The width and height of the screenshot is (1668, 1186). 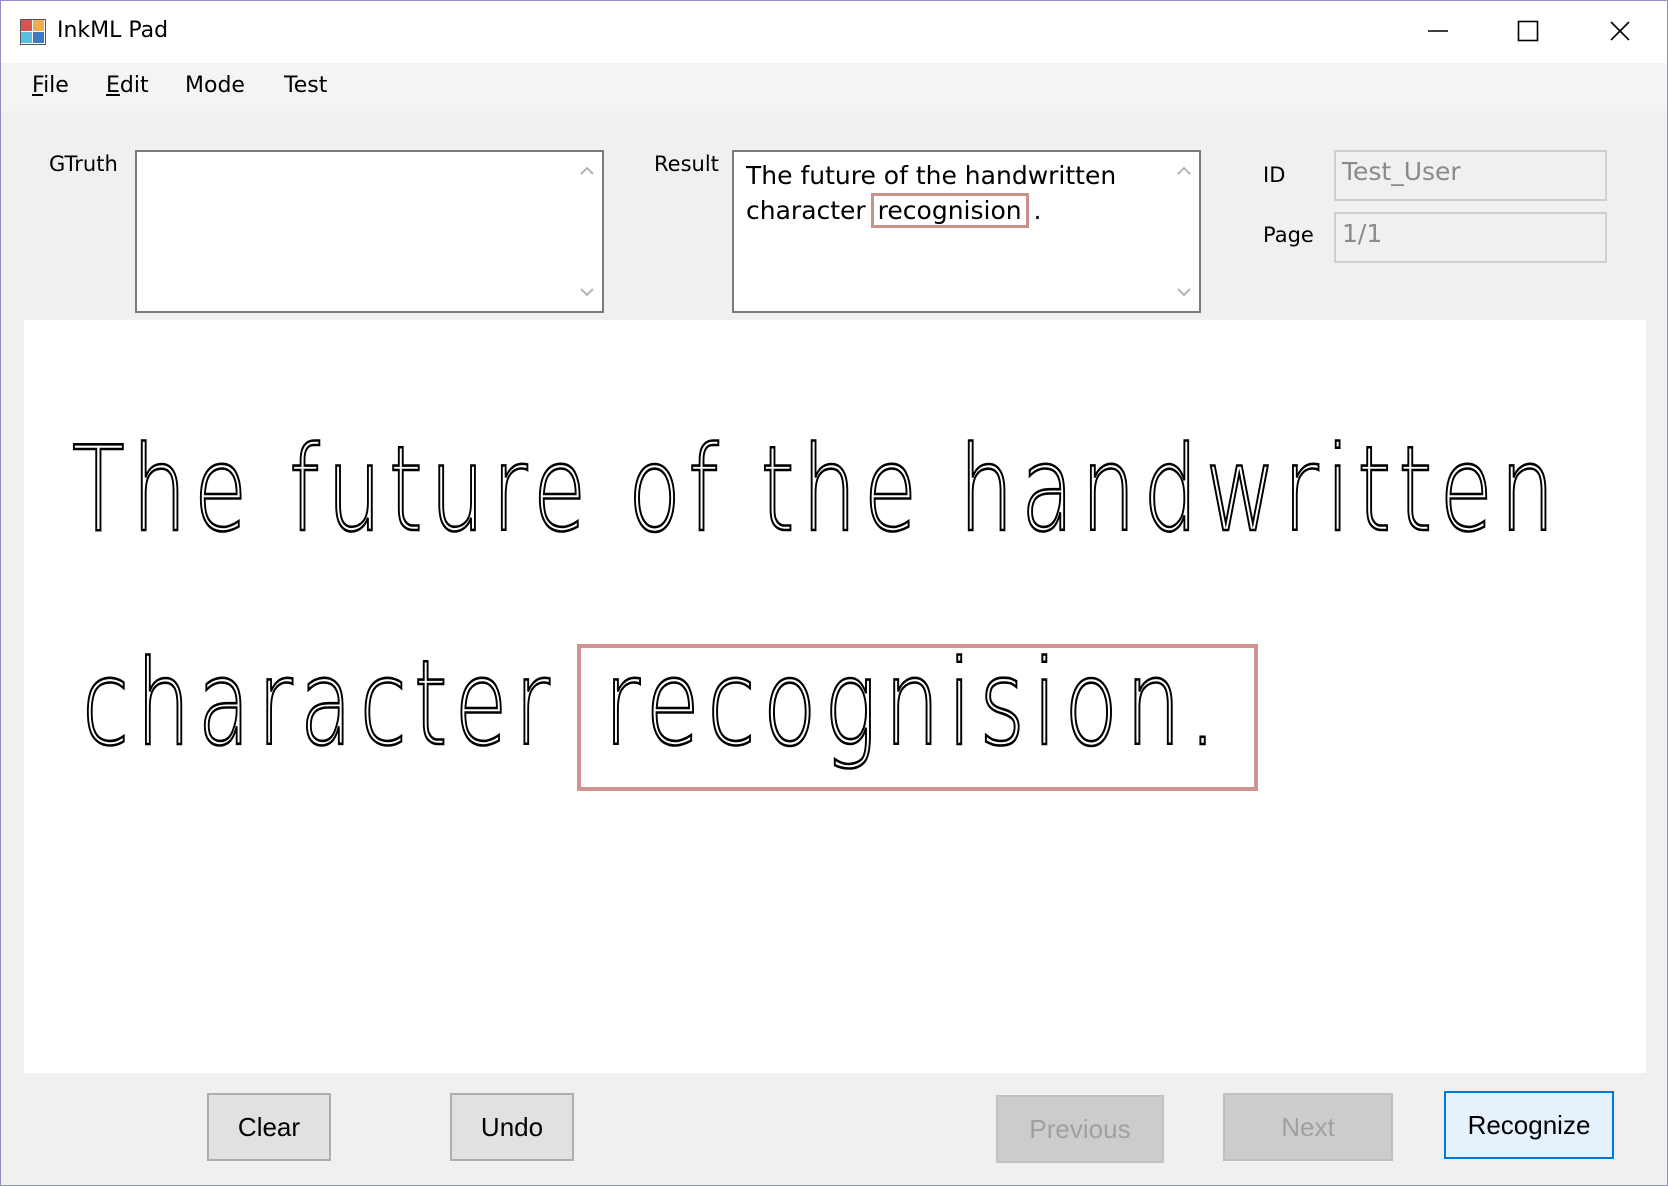 I want to click on menu-bar: File Edit Mode Test, so click(x=834, y=87).